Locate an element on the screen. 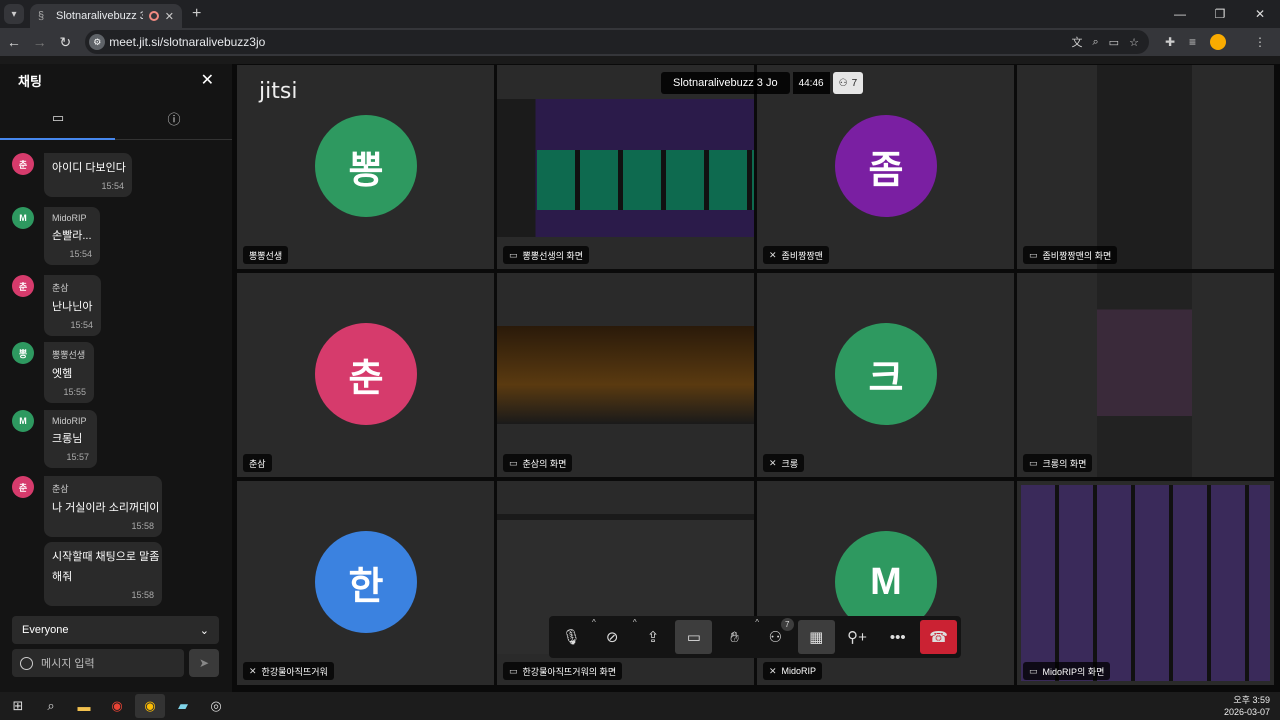  tile-view-button: ▦ is located at coordinates (816, 637).